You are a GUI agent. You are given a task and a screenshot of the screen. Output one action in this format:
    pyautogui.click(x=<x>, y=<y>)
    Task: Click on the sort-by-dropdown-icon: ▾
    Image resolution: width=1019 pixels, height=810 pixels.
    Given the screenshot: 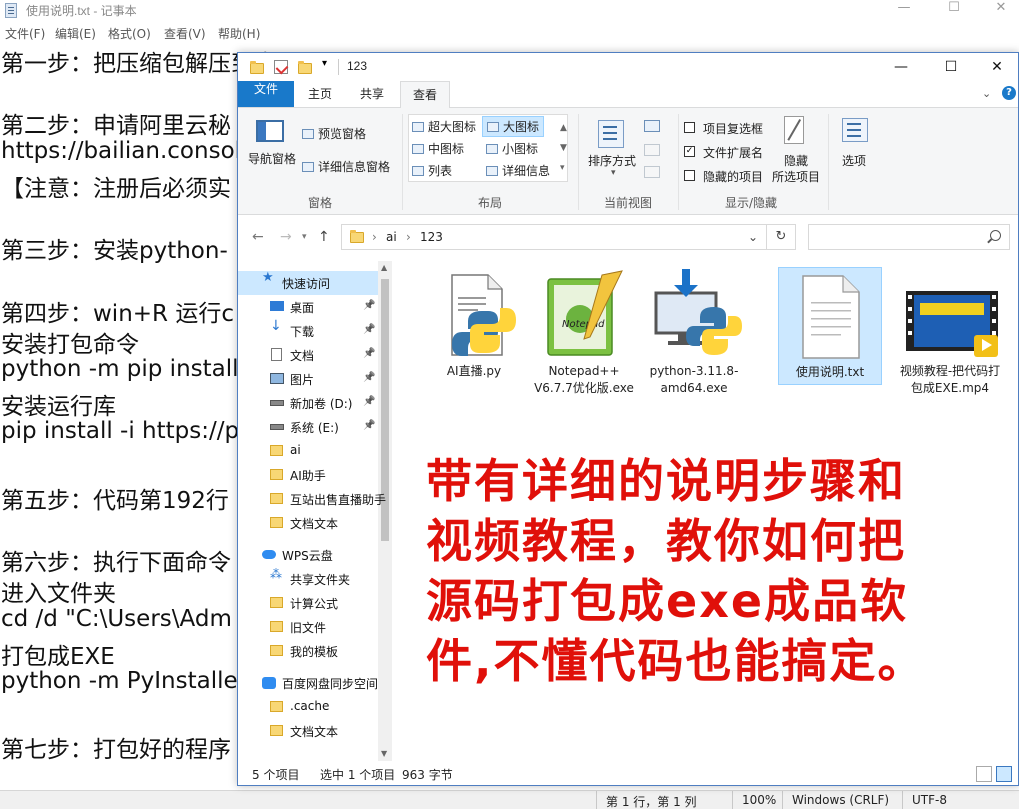 What is the action you would take?
    pyautogui.click(x=613, y=173)
    